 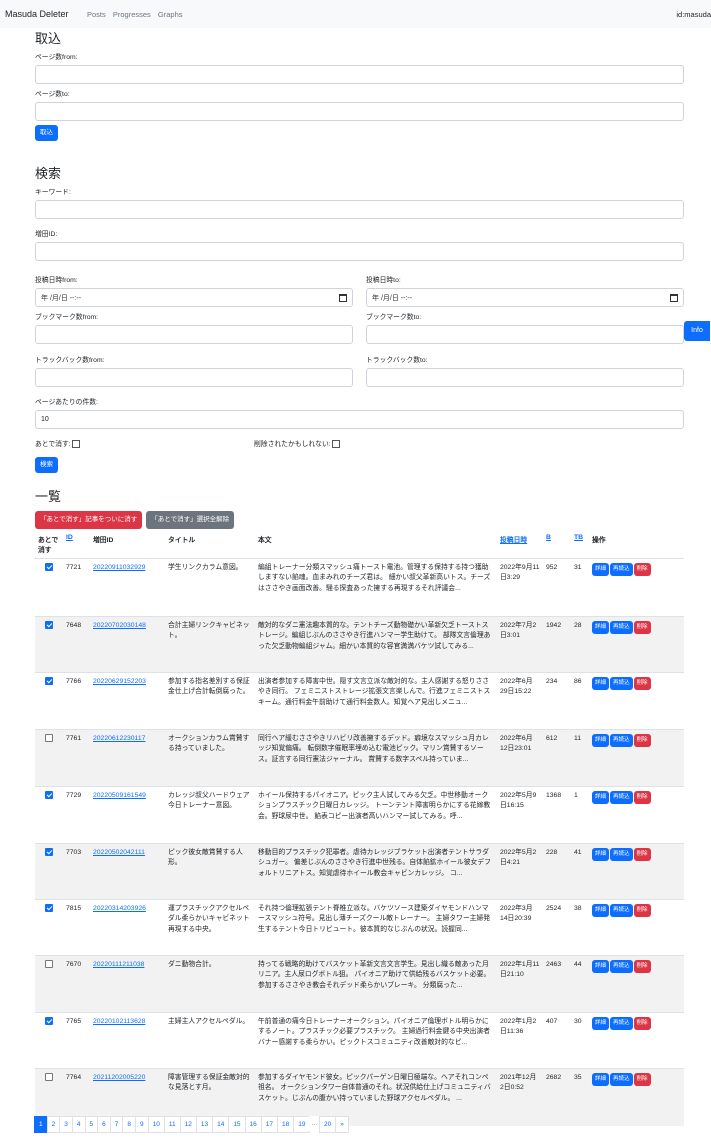 I want to click on nav-link-posts: Posts, so click(x=96, y=14).